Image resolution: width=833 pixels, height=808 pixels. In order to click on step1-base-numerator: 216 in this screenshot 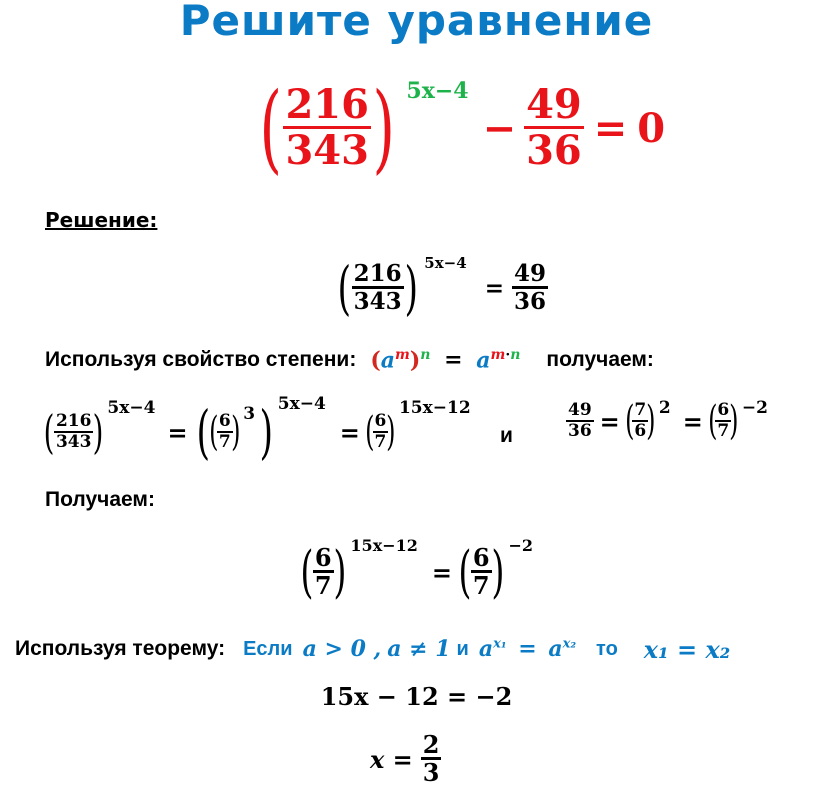, I will do `click(377, 275)`.